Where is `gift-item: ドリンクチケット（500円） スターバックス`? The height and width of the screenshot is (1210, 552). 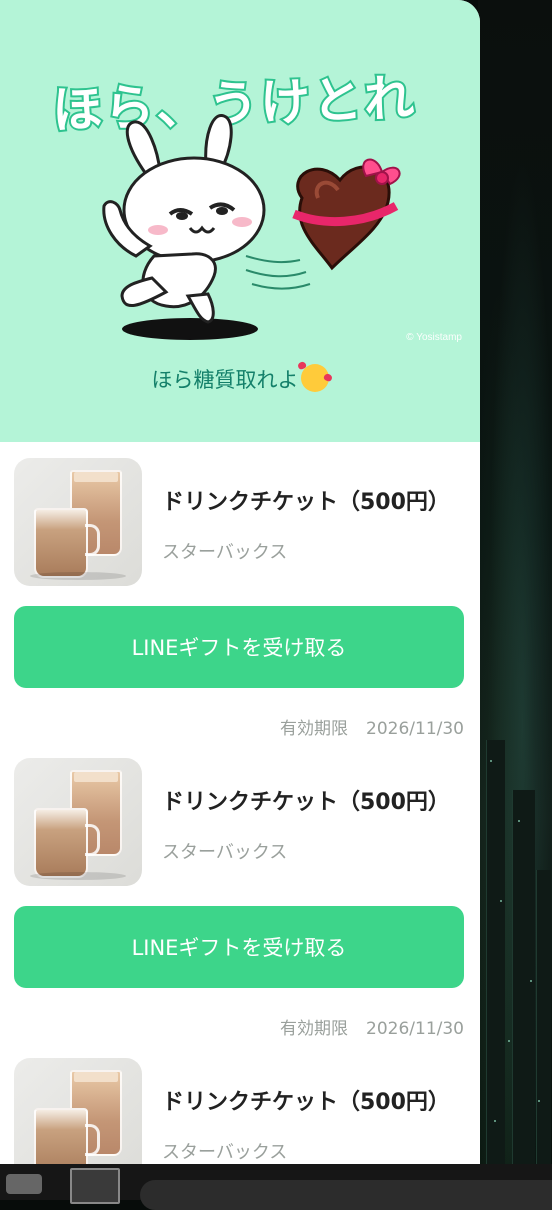
gift-item: ドリンクチケット（500円） スターバックス is located at coordinates (240, 1103).